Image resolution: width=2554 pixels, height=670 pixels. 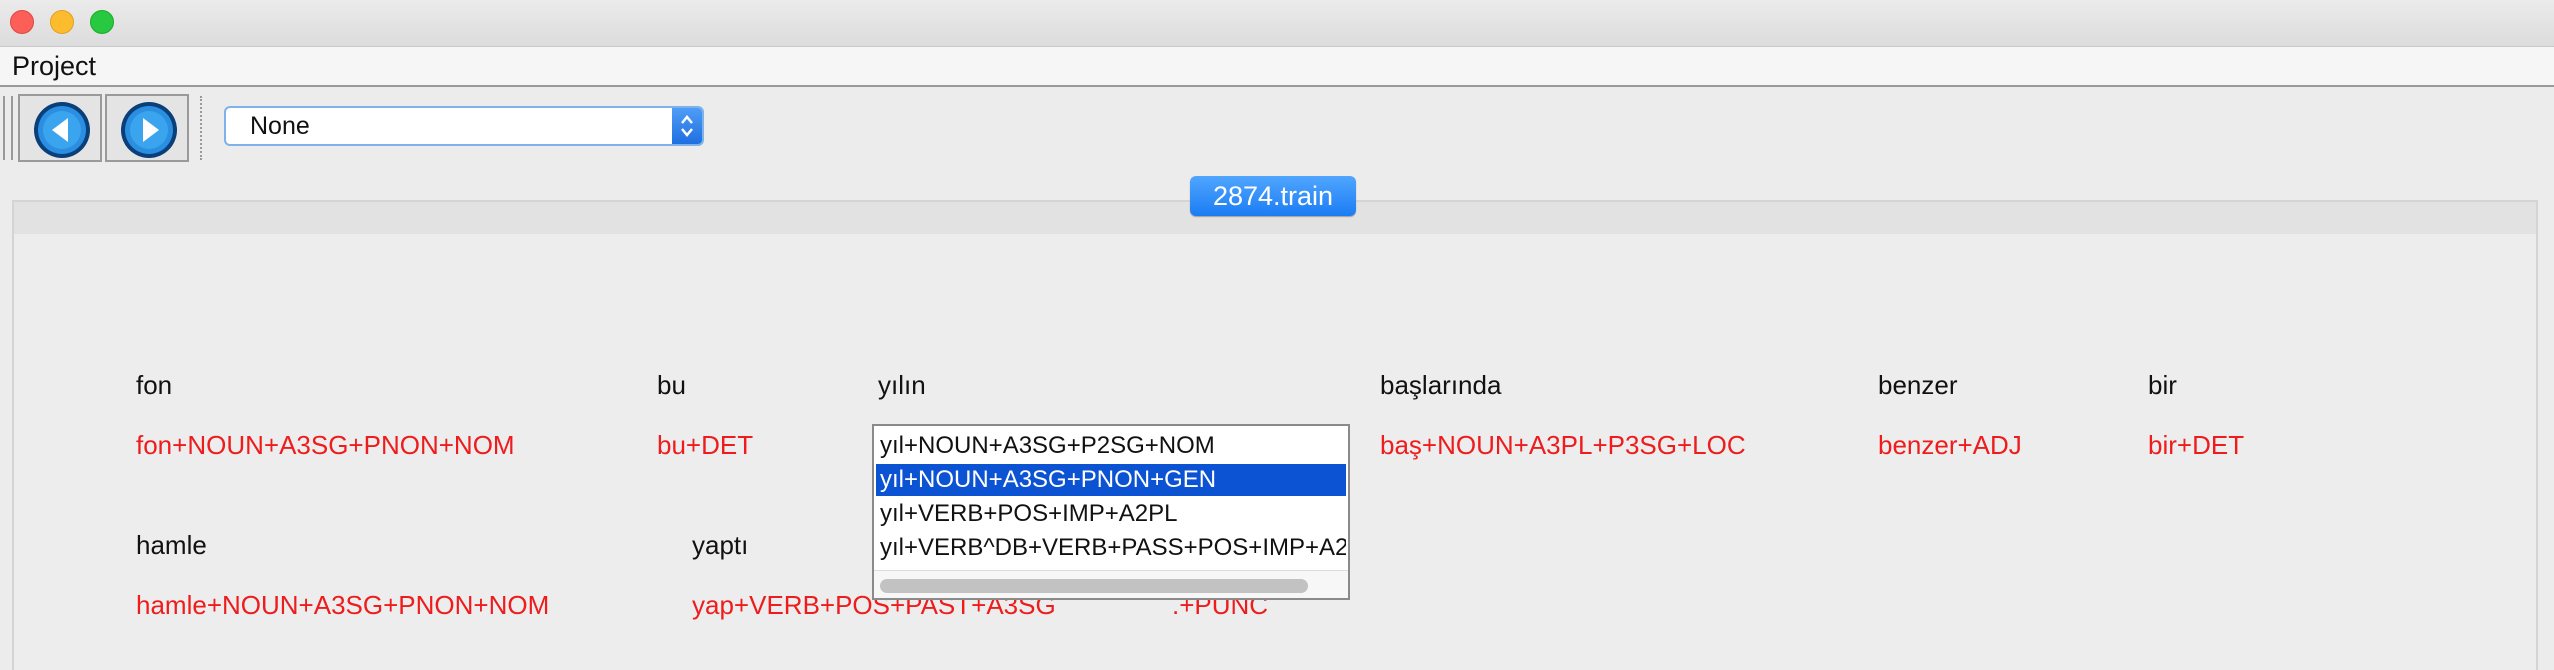 What do you see at coordinates (2196, 445) in the screenshot?
I see `analysis-label: bir+DET` at bounding box center [2196, 445].